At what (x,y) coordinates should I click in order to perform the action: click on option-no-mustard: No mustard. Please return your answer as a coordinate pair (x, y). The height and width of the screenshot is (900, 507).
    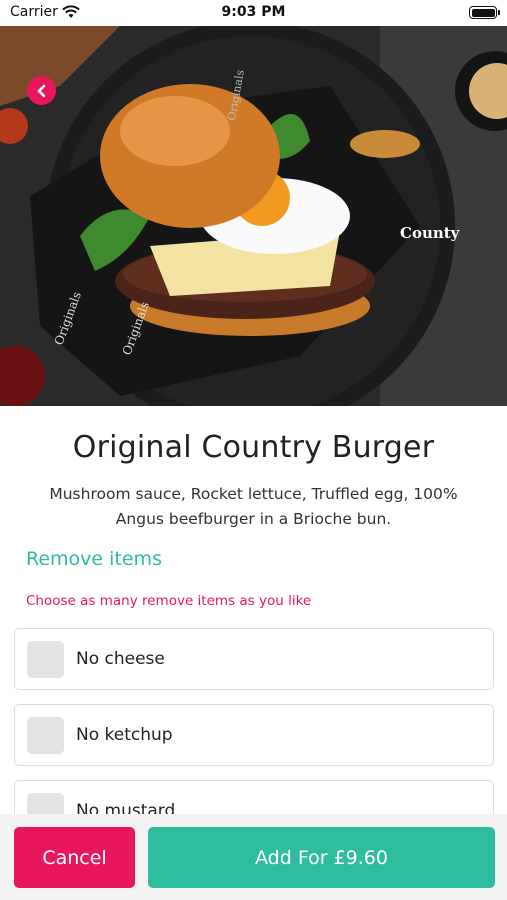
    Looking at the image, I should click on (254, 797).